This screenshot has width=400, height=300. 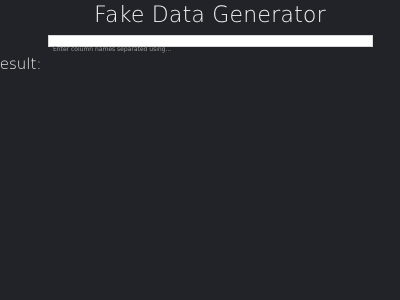 What do you see at coordinates (21, 64) in the screenshot?
I see `result-label: Result:` at bounding box center [21, 64].